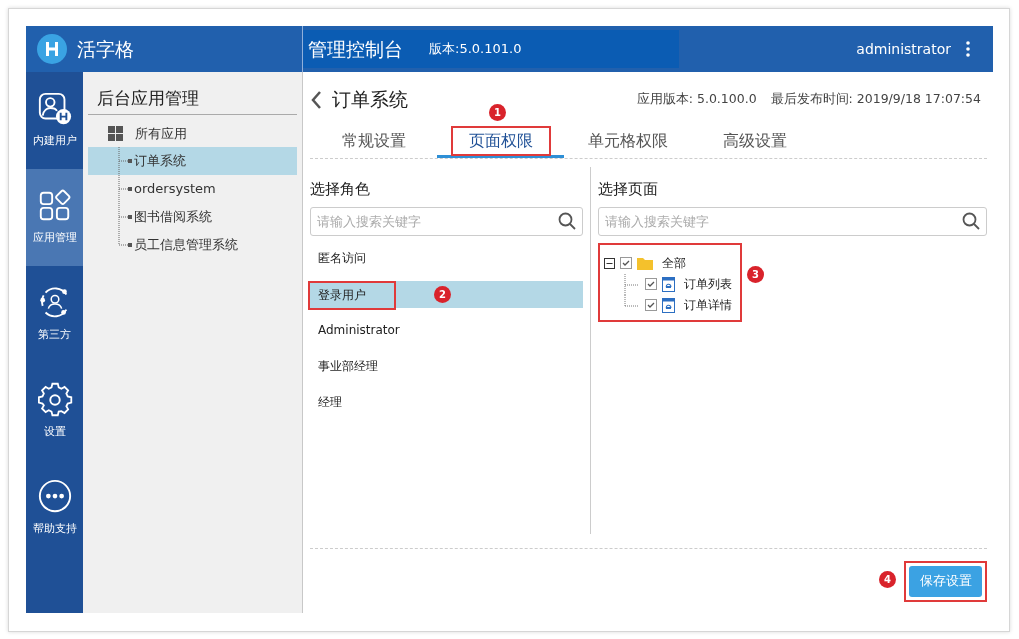 The height and width of the screenshot is (639, 1019). Describe the element at coordinates (340, 189) in the screenshot. I see `column-title: 选择角色` at that location.